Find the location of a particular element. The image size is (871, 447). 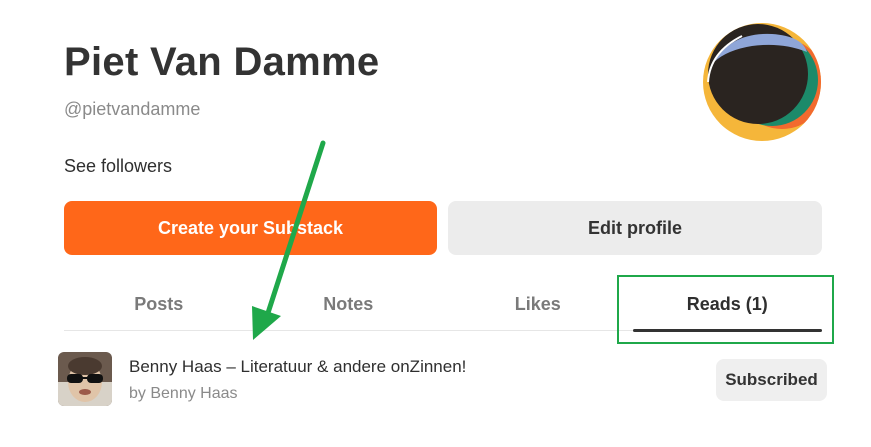

tab-likes: Likes is located at coordinates (538, 304).